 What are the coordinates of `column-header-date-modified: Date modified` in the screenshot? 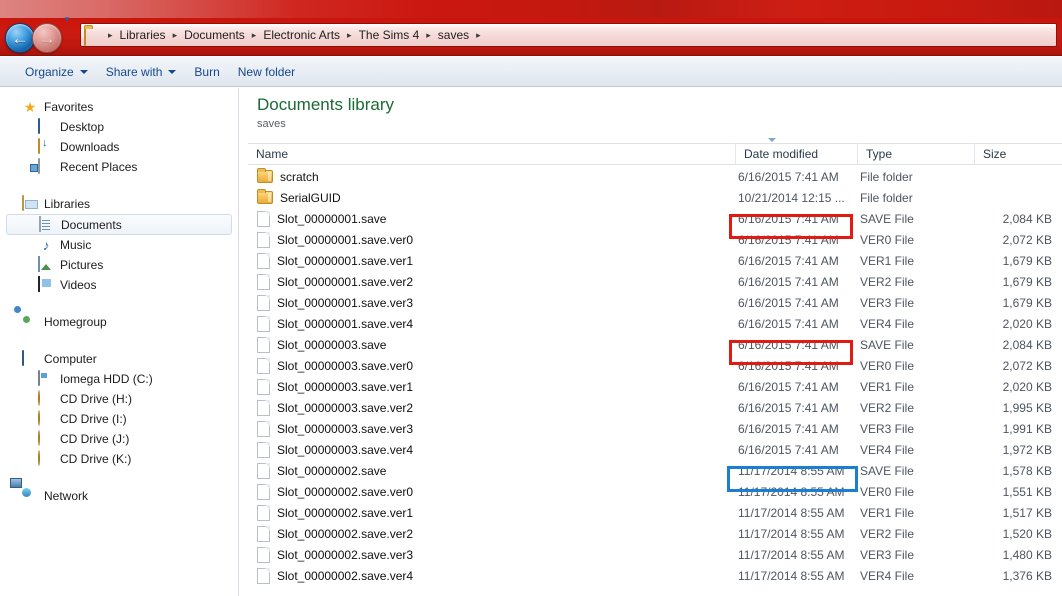 It's located at (796, 151).